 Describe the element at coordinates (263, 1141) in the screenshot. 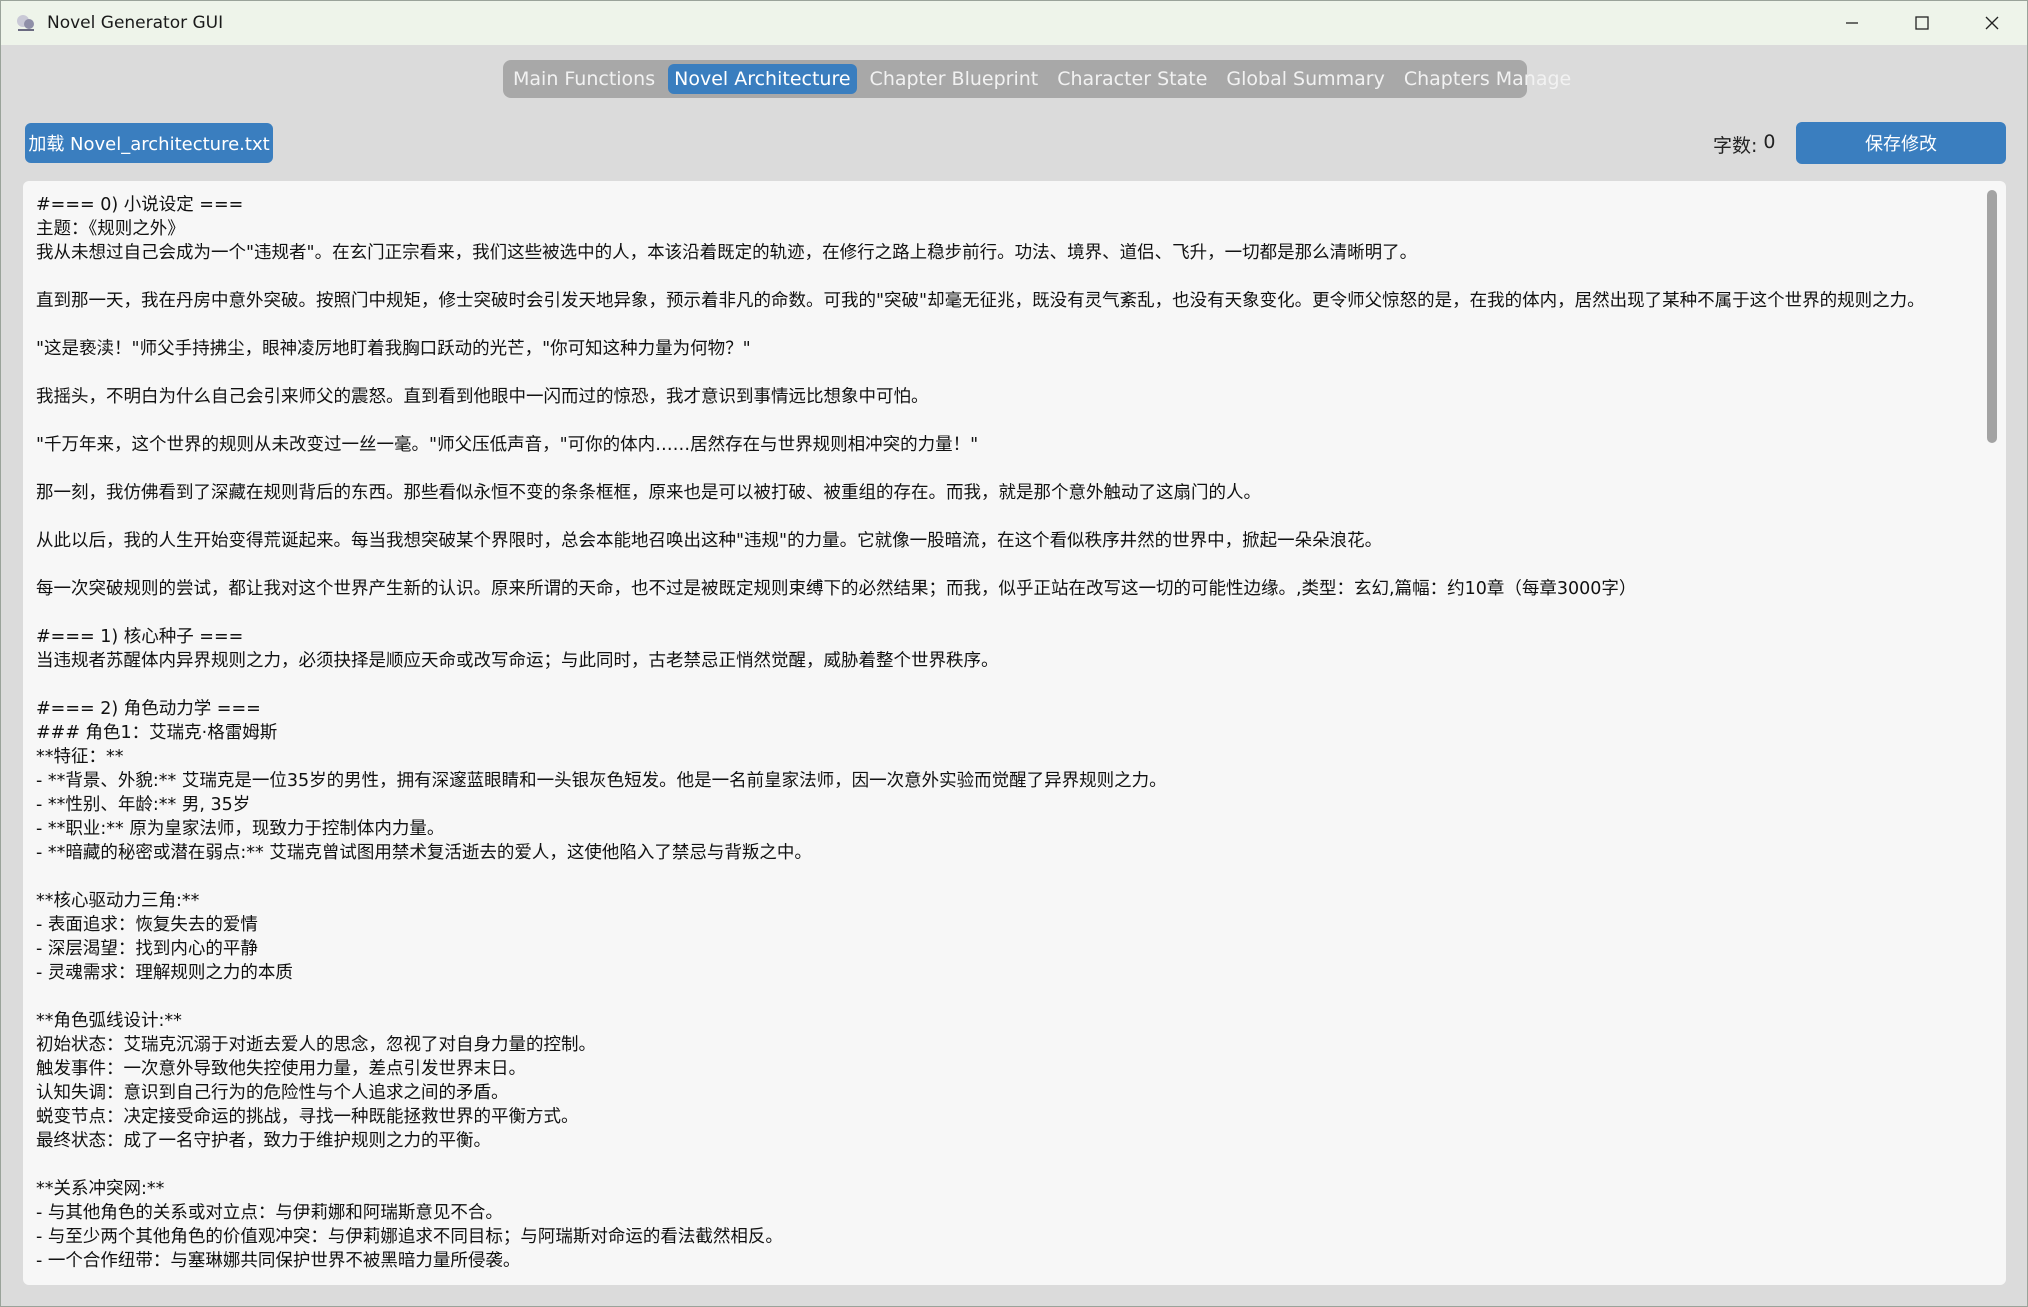

I see `editor-line: 最终状态：成了一名守护者，致力于维护规则之力的平衡。` at that location.